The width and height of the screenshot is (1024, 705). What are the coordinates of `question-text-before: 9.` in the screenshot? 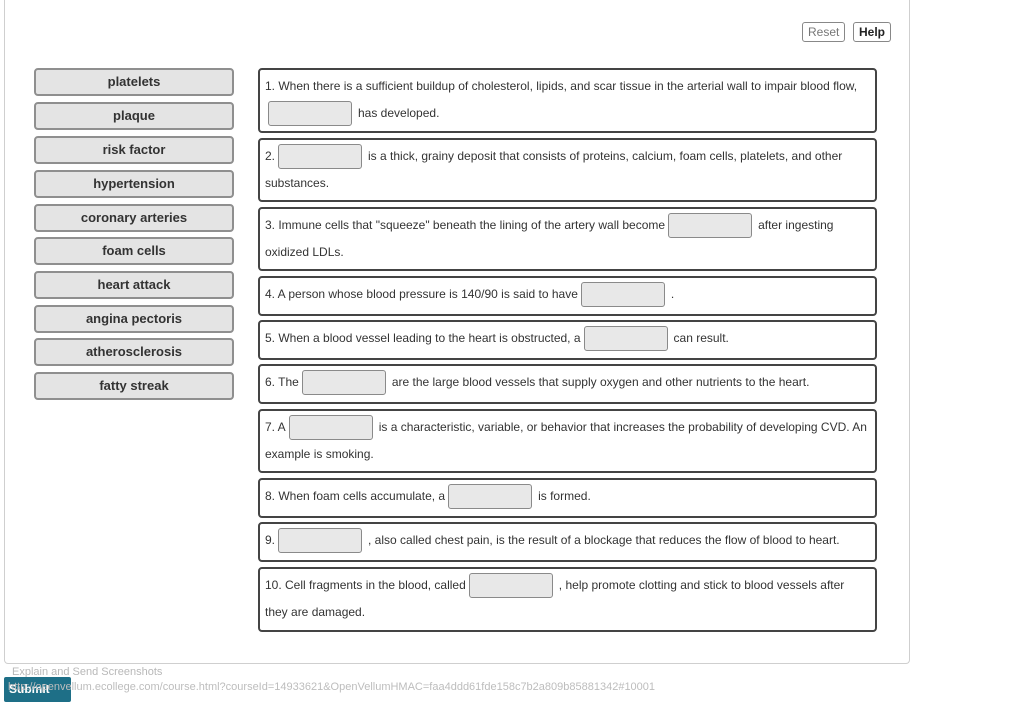 It's located at (270, 540).